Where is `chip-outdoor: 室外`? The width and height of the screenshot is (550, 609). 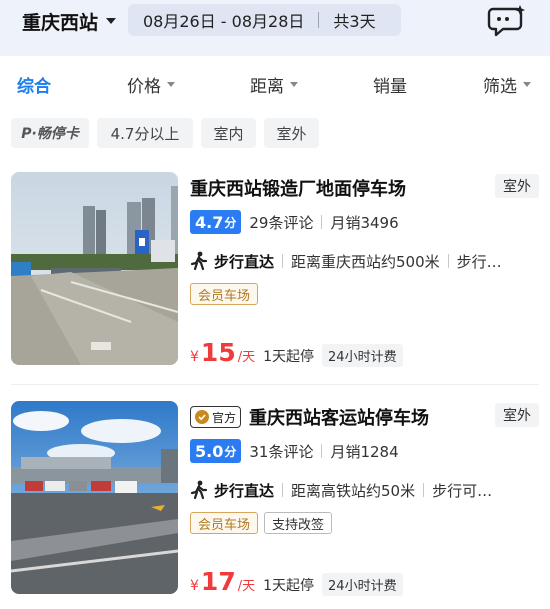
chip-outdoor: 室外 is located at coordinates (291, 133).